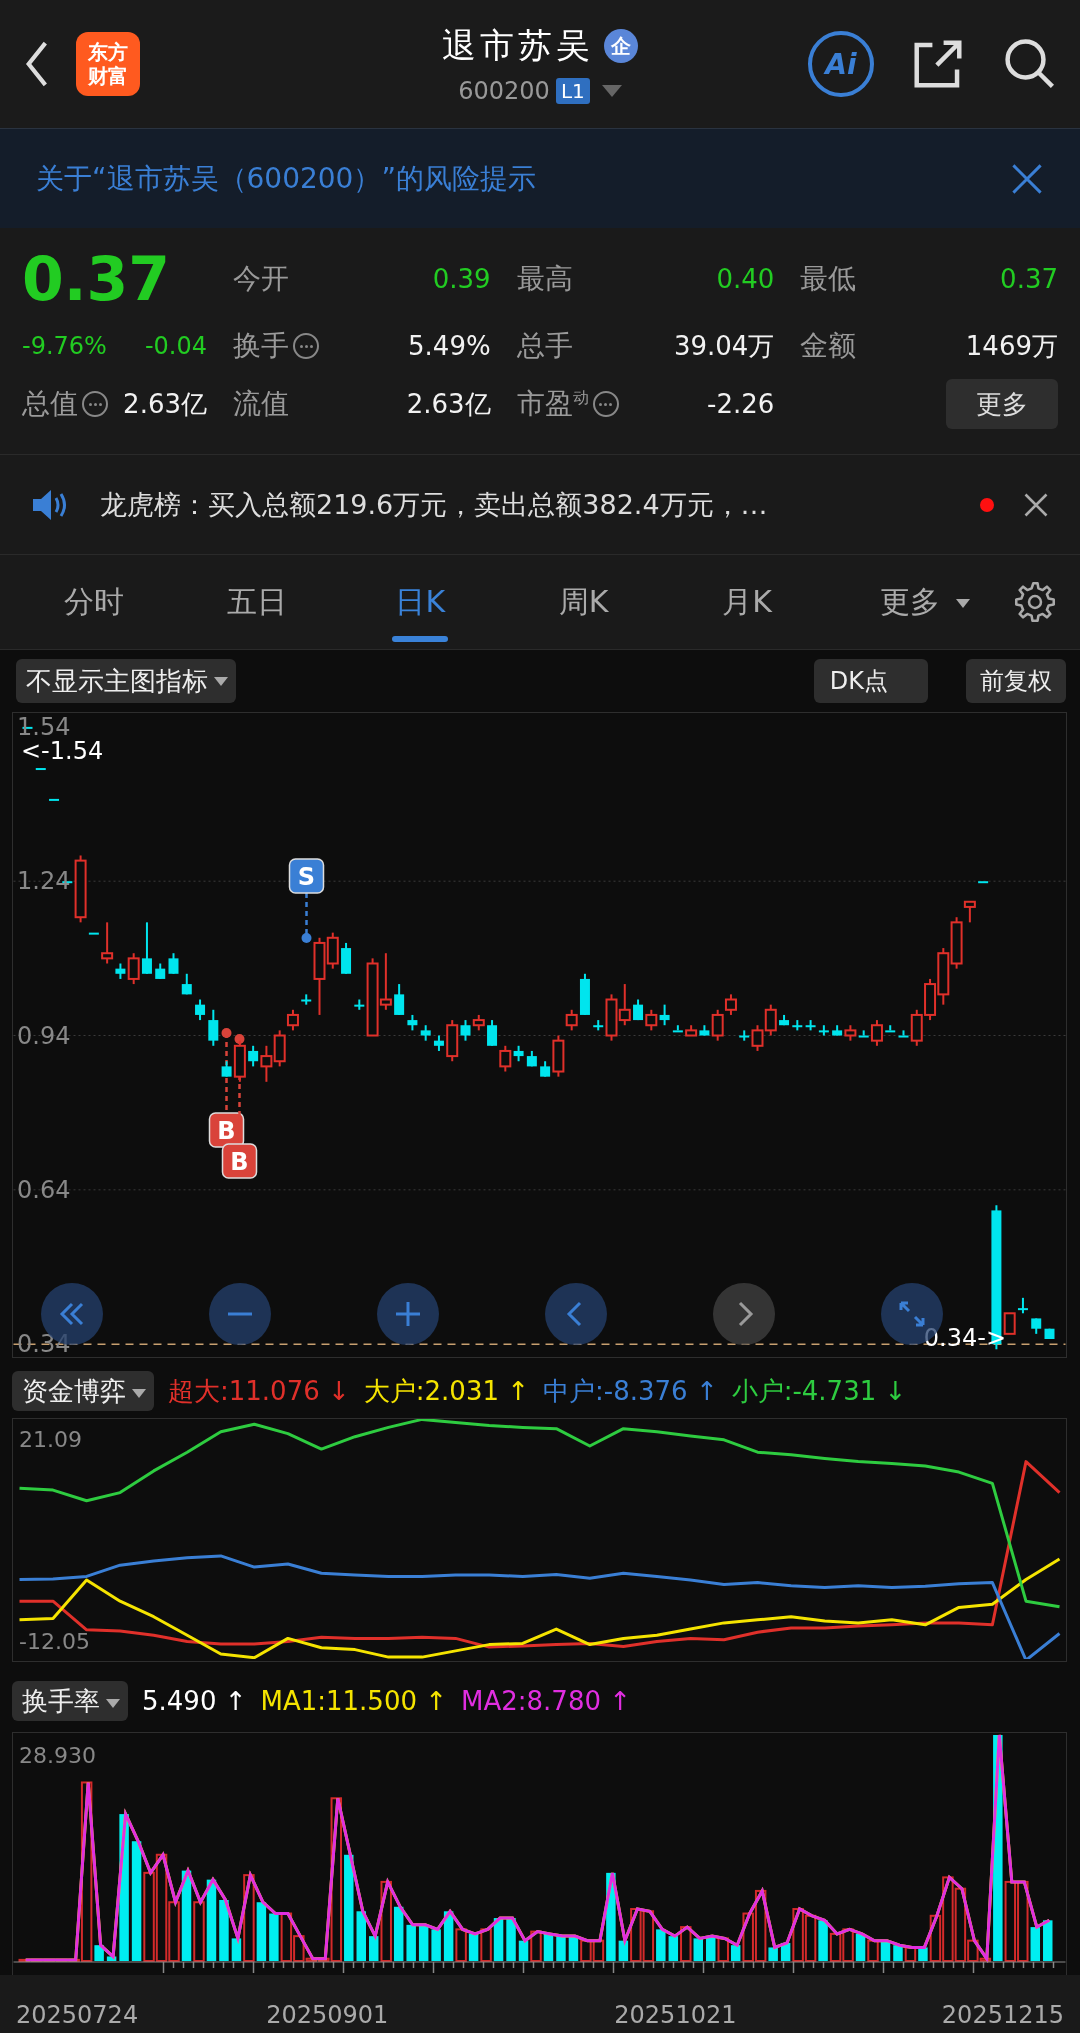 The image size is (1080, 2033). Describe the element at coordinates (741, 404) in the screenshot. I see `stat-value: -2.26` at that location.